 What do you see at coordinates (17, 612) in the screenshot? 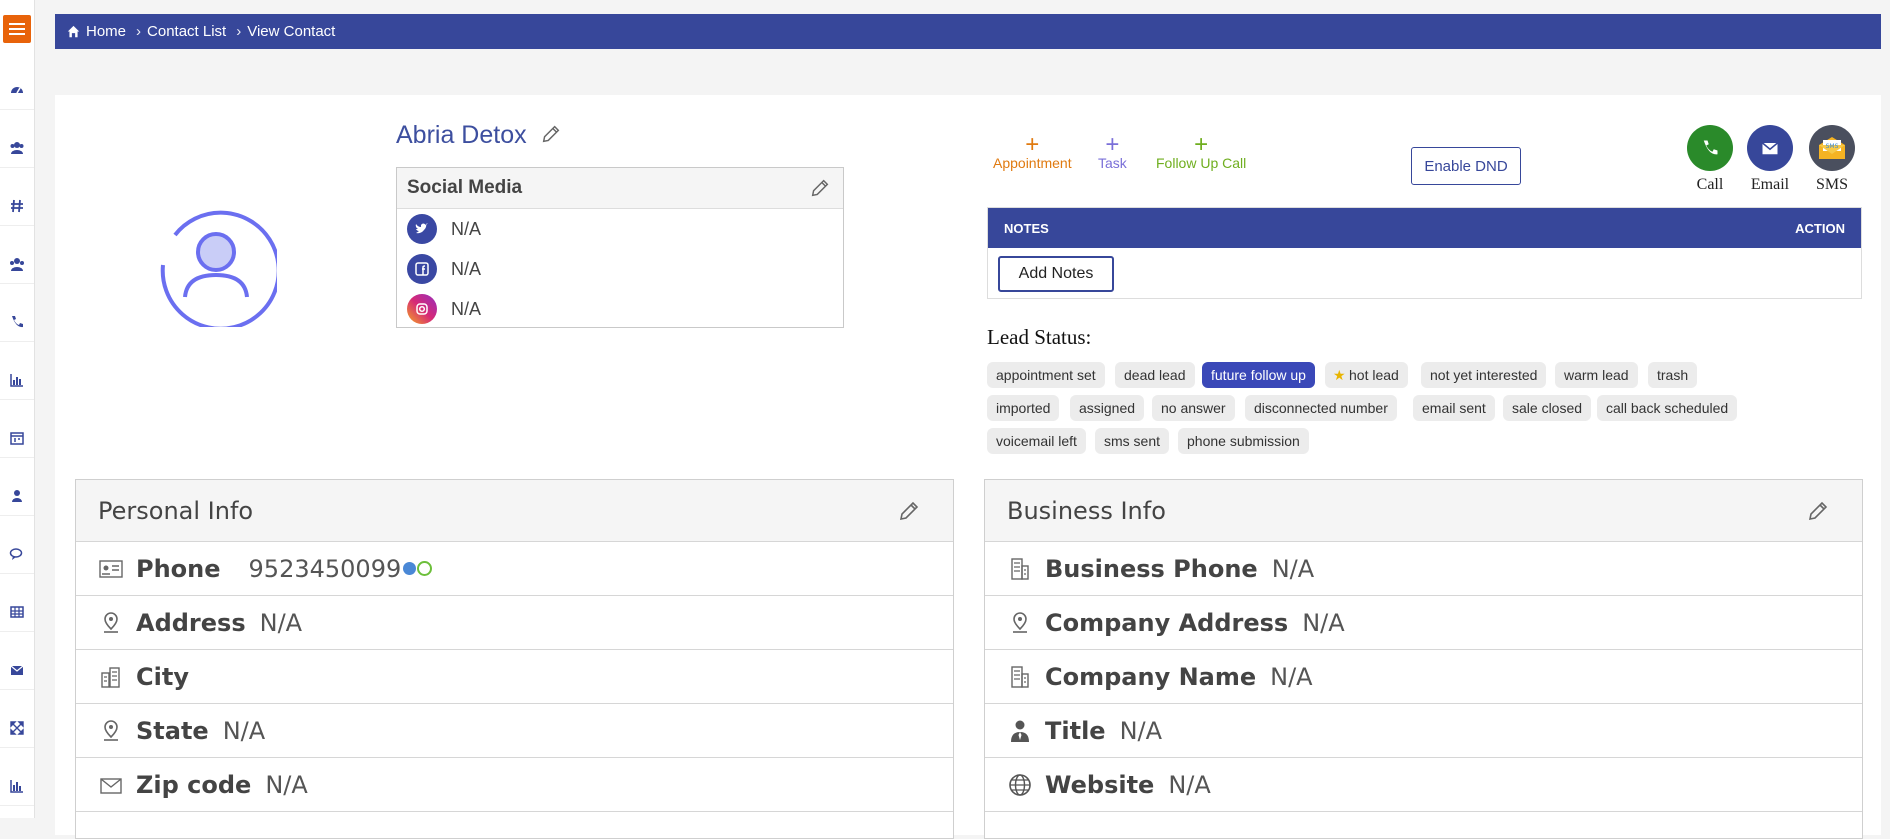
I see `table-icon` at bounding box center [17, 612].